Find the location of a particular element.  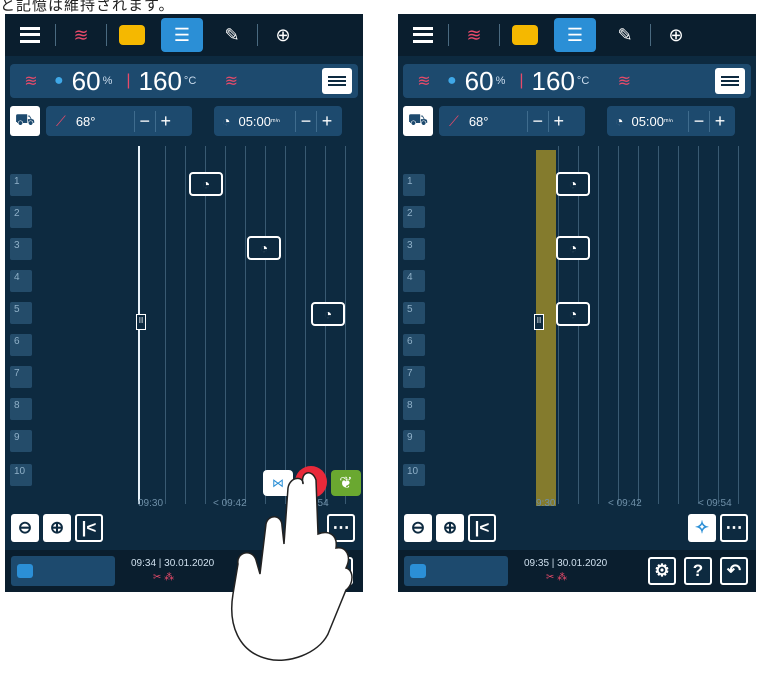

status-icons: ✂ ⁂ is located at coordinates (164, 577).